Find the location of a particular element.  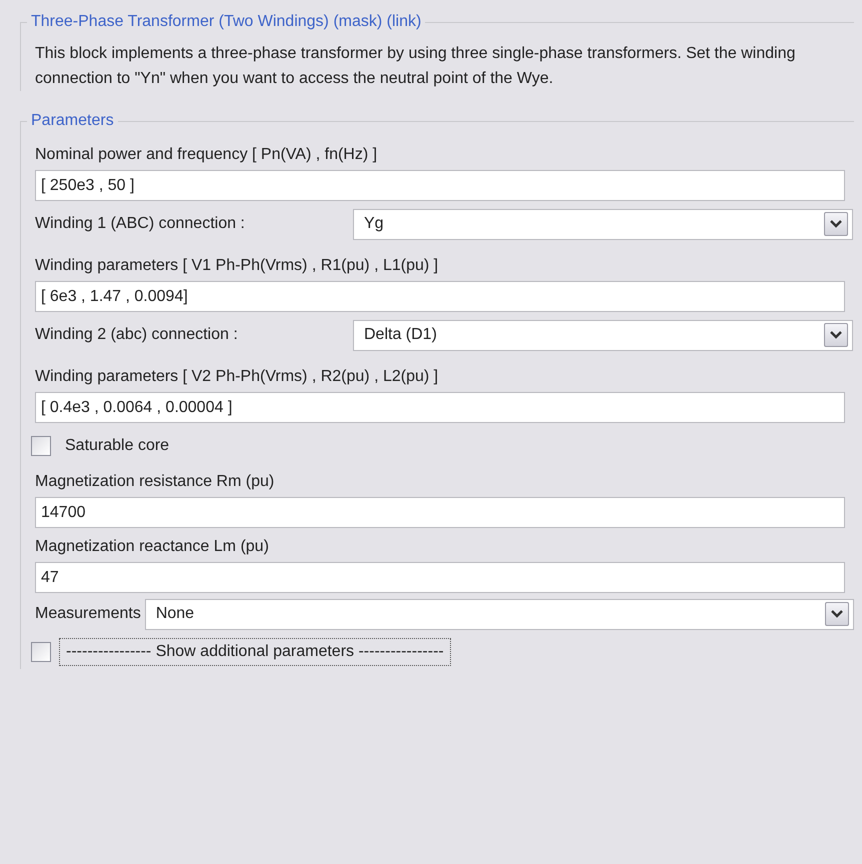

field-label: Measurements is located at coordinates (88, 614).